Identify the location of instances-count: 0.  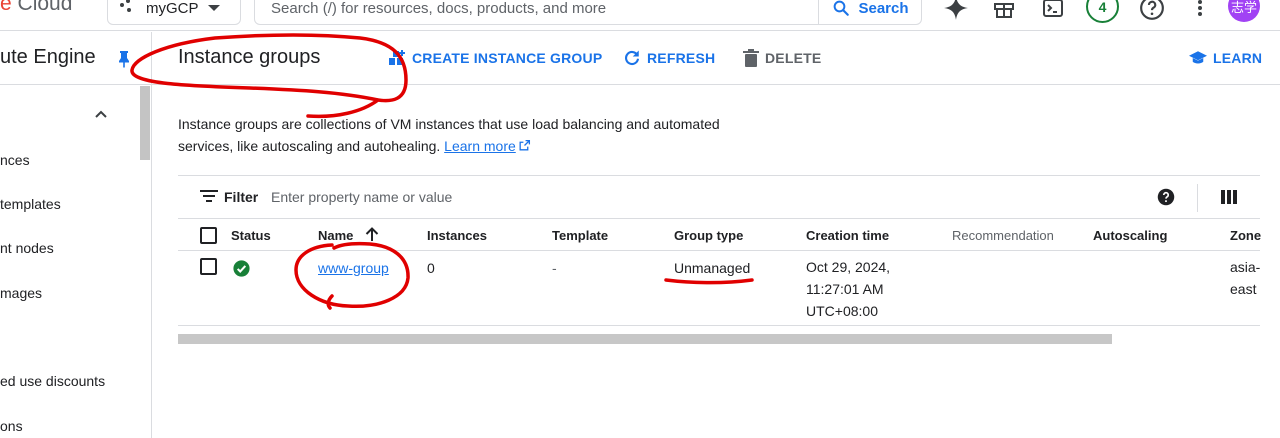
(431, 268).